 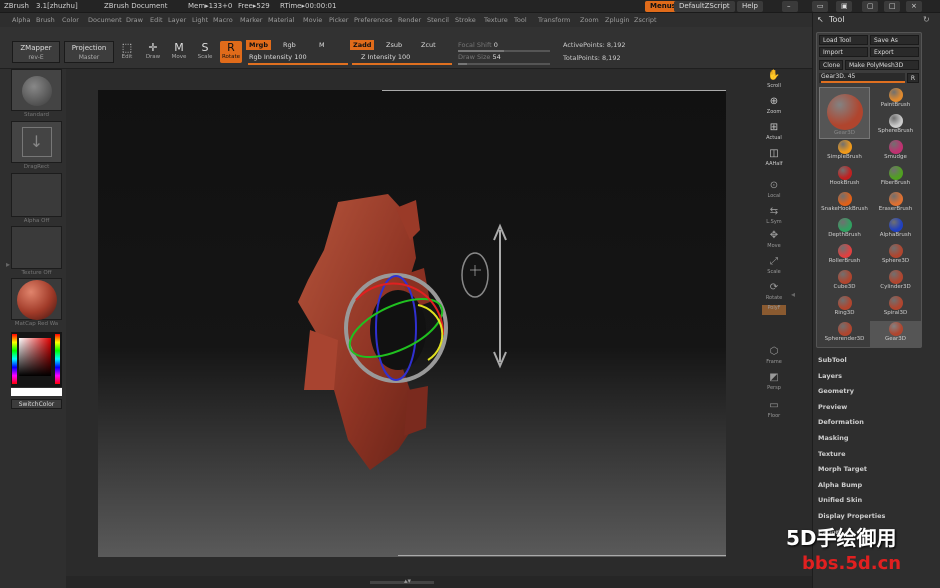 What do you see at coordinates (520, 20) in the screenshot?
I see `menu-tool: Tool` at bounding box center [520, 20].